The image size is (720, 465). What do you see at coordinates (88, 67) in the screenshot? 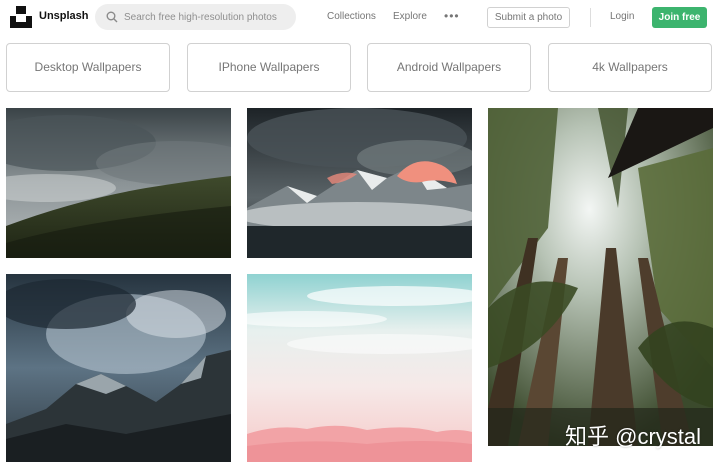
I see `collection-desktop-wallpapers: Desktop Wallpapers` at bounding box center [88, 67].